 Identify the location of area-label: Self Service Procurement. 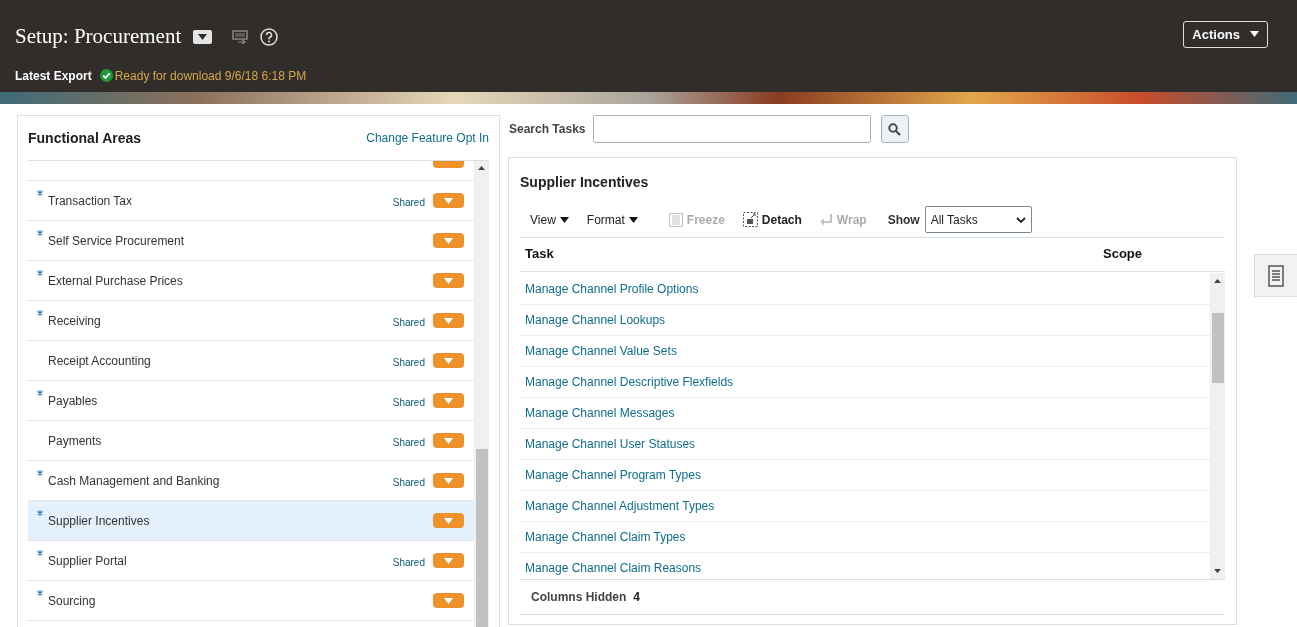
(117, 241).